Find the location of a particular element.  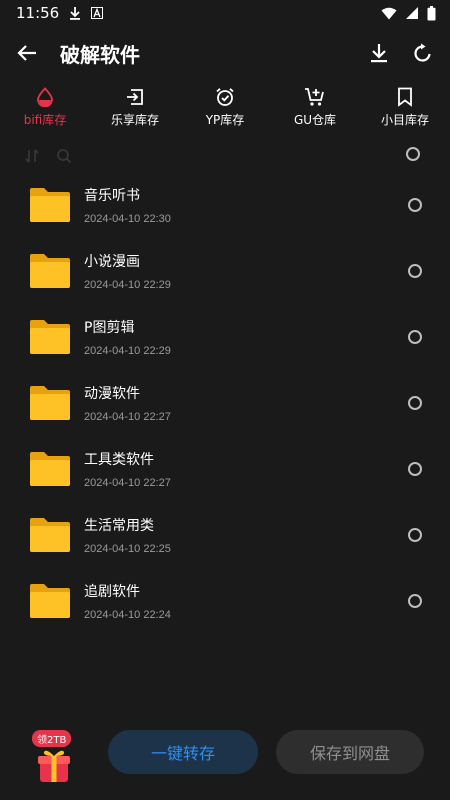

item-name: 追剧软件 is located at coordinates (112, 592).